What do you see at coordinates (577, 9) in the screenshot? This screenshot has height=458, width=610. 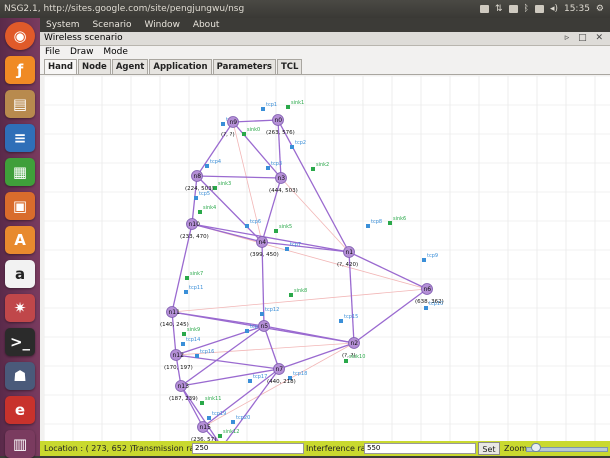 I see `clock: 15:35` at bounding box center [577, 9].